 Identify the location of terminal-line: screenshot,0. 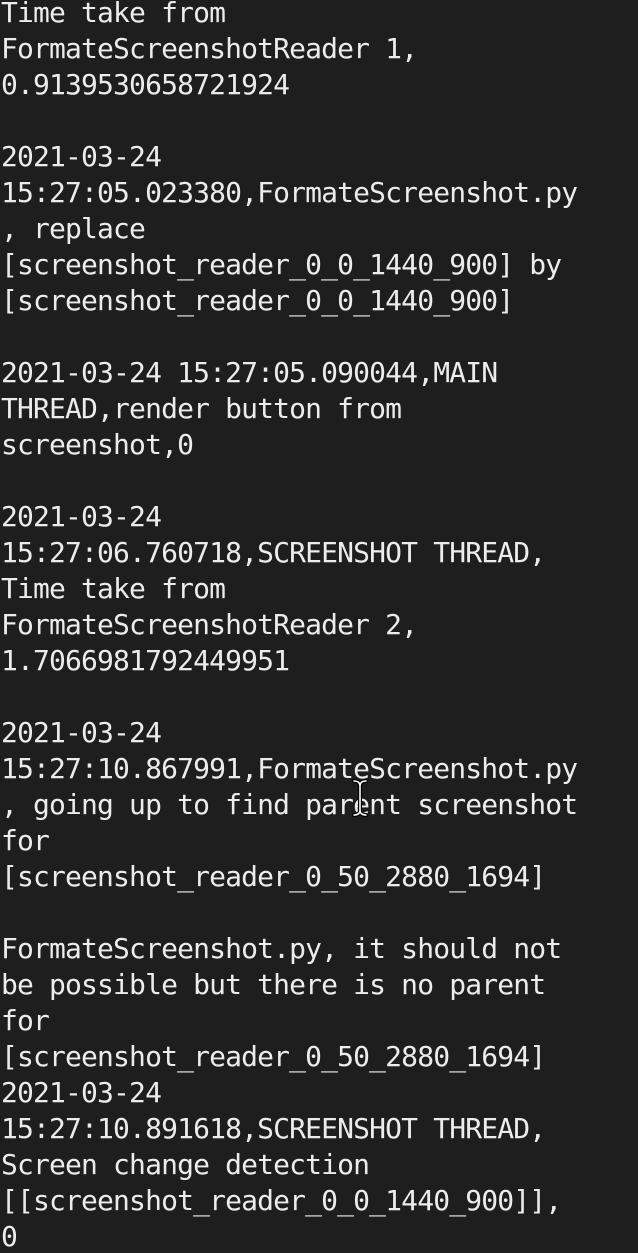
(97, 444).